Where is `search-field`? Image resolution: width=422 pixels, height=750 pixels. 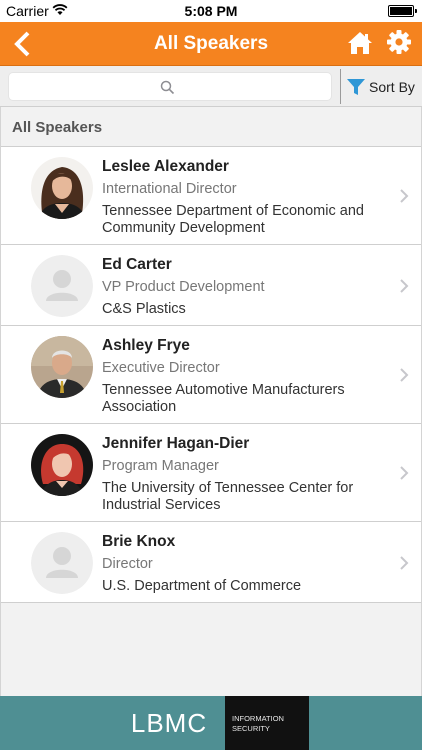 search-field is located at coordinates (170, 86).